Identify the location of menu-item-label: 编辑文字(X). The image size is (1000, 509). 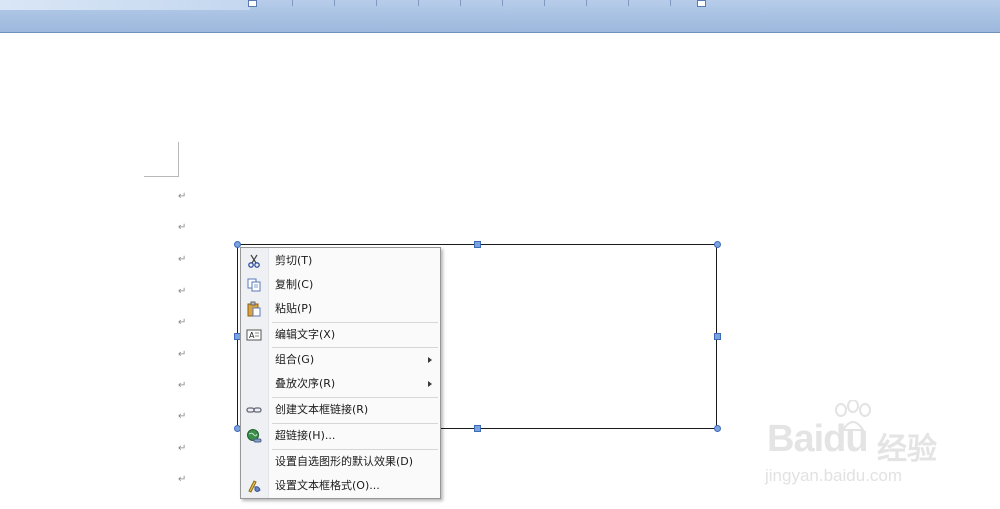
(305, 334).